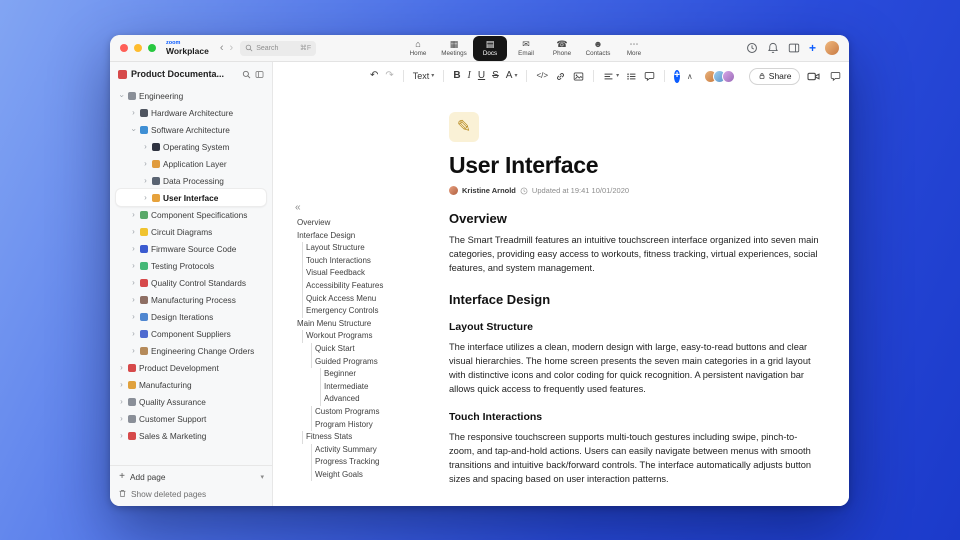 The height and width of the screenshot is (540, 960). Describe the element at coordinates (370, 223) in the screenshot. I see `outline-item: Overview` at that location.